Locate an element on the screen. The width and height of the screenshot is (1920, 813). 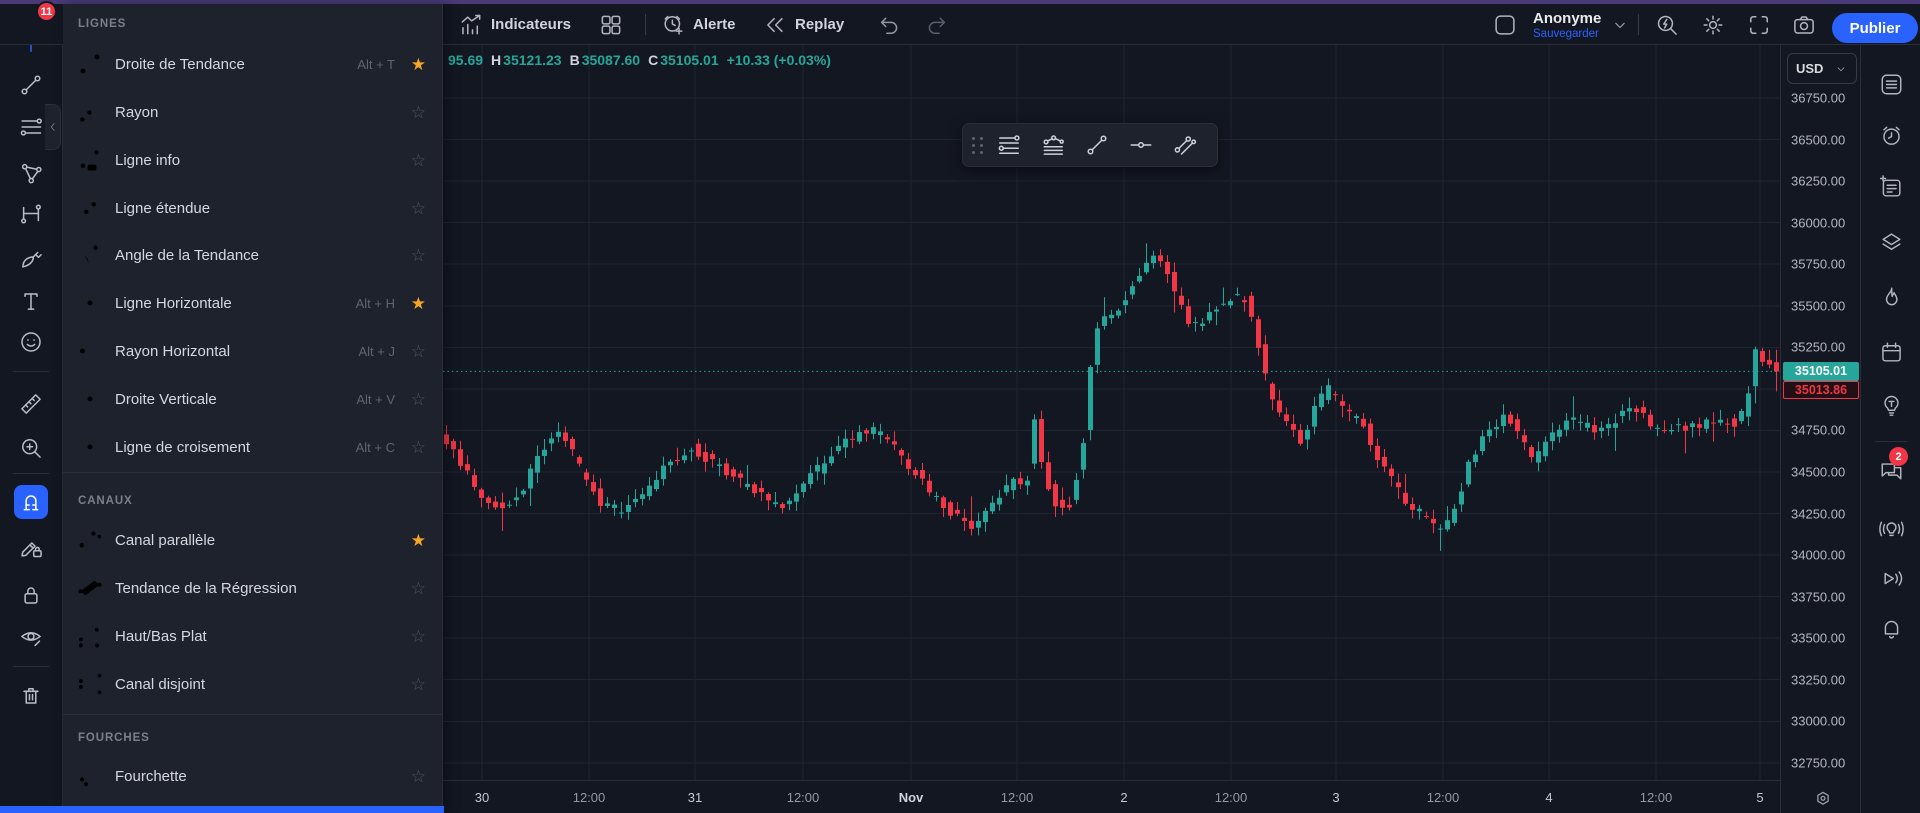
replay-button: Replay is located at coordinates (803, 24).